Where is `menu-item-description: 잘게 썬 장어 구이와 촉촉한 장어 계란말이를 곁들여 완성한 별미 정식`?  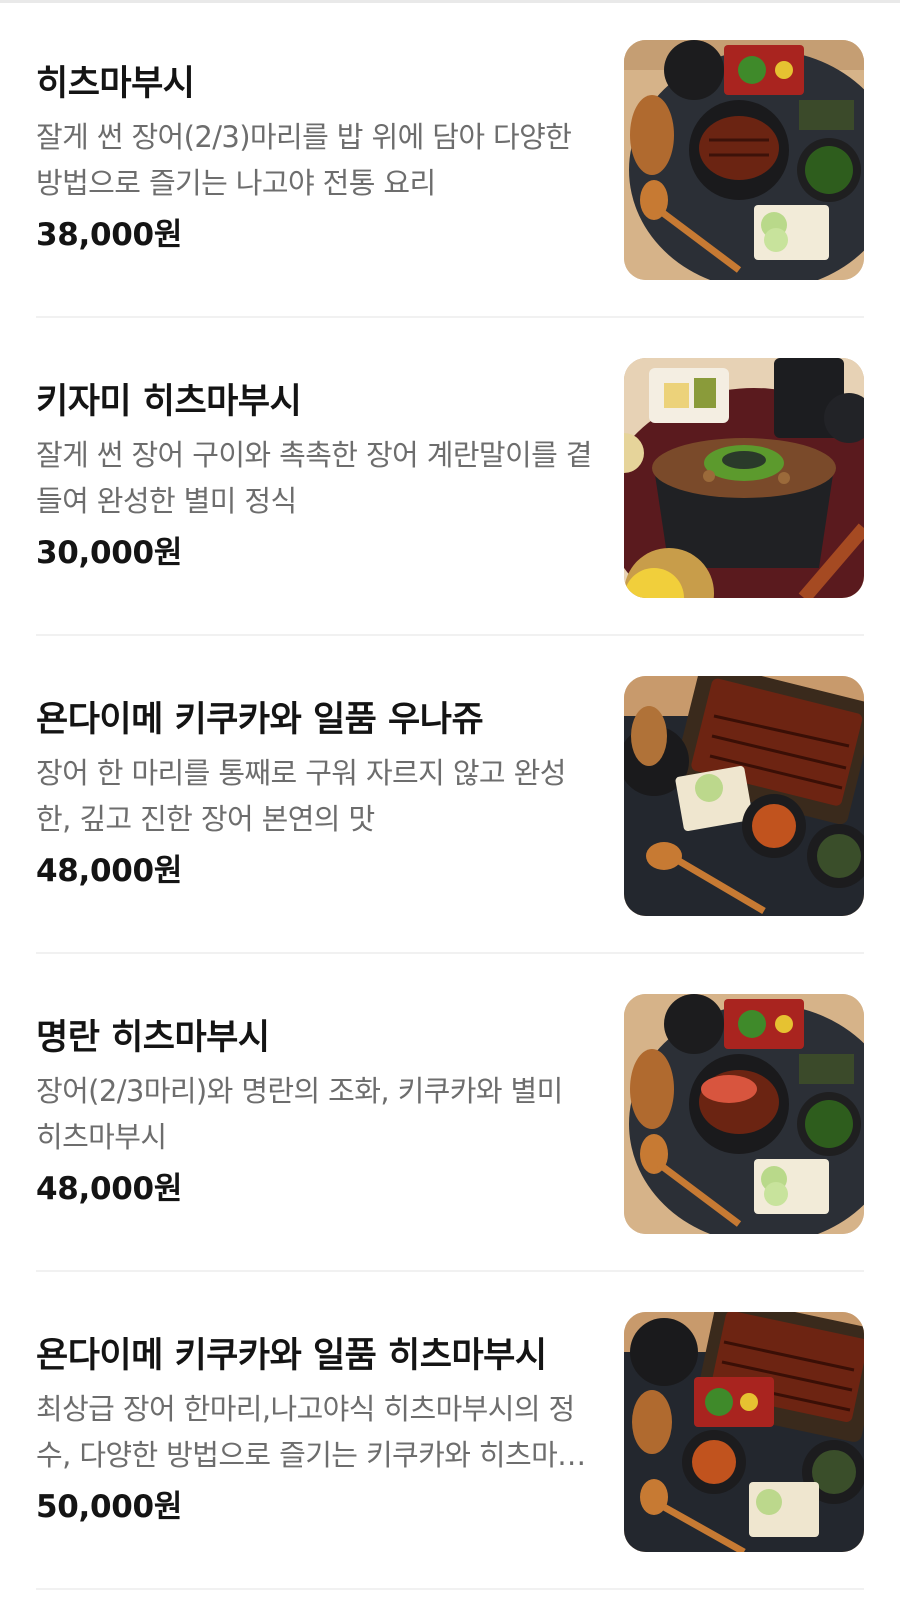
menu-item-description: 잘게 썬 장어 구이와 촉촉한 장어 계란말이를 곁들여 완성한 별미 정식 is located at coordinates (314, 478).